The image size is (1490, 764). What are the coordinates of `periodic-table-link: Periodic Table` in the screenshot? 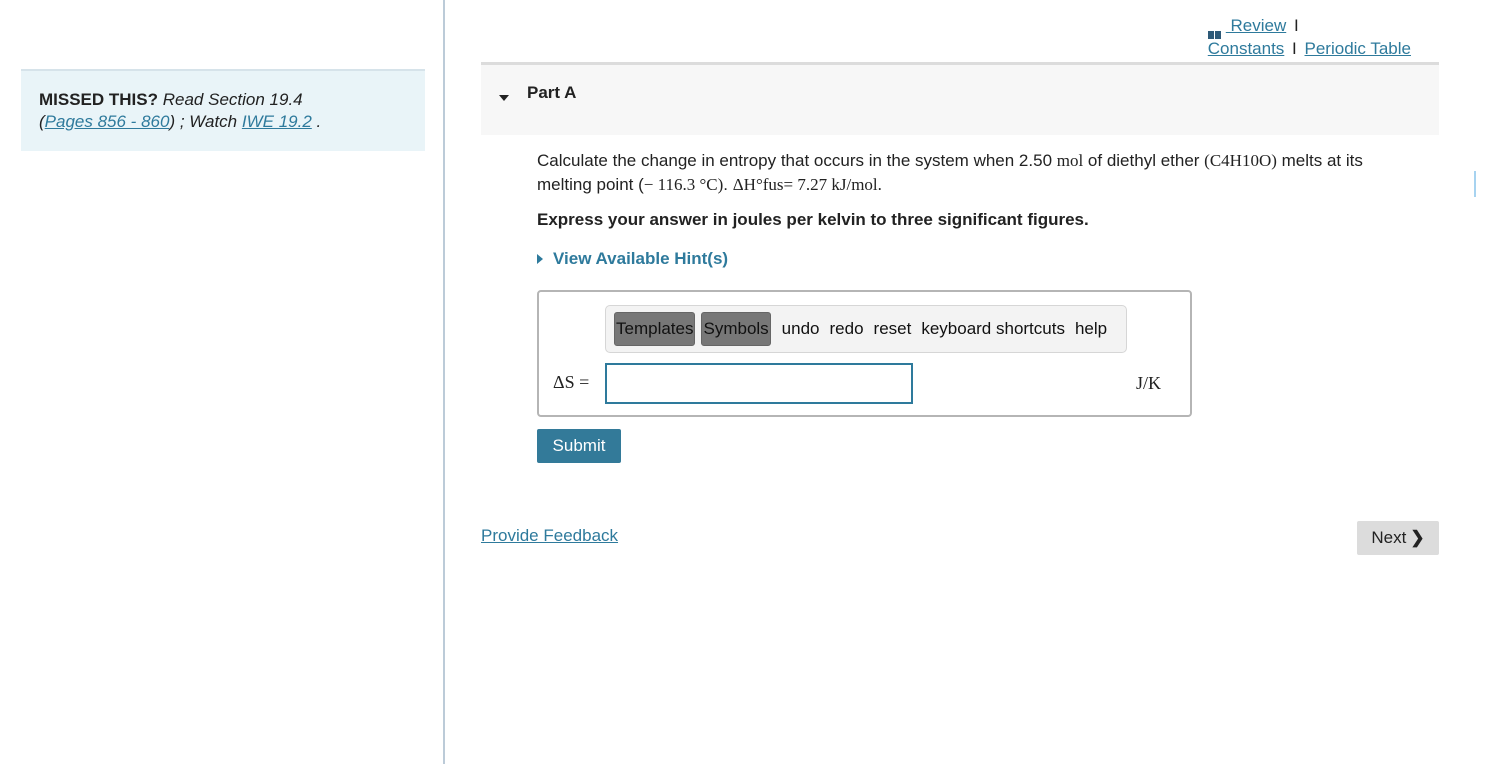 It's located at (1358, 48).